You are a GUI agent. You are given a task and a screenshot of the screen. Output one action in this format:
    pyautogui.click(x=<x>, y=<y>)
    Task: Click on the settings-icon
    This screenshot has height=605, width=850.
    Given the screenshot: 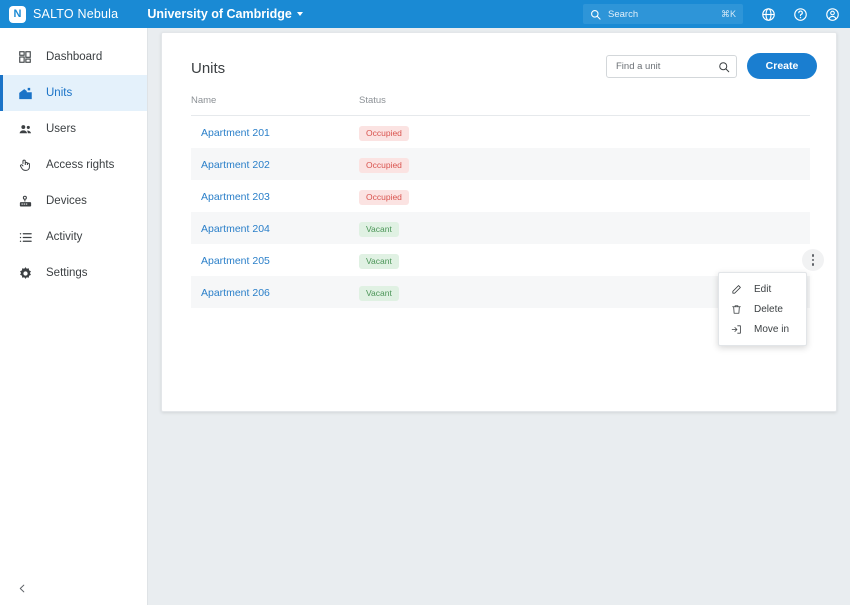 What is the action you would take?
    pyautogui.click(x=25, y=273)
    